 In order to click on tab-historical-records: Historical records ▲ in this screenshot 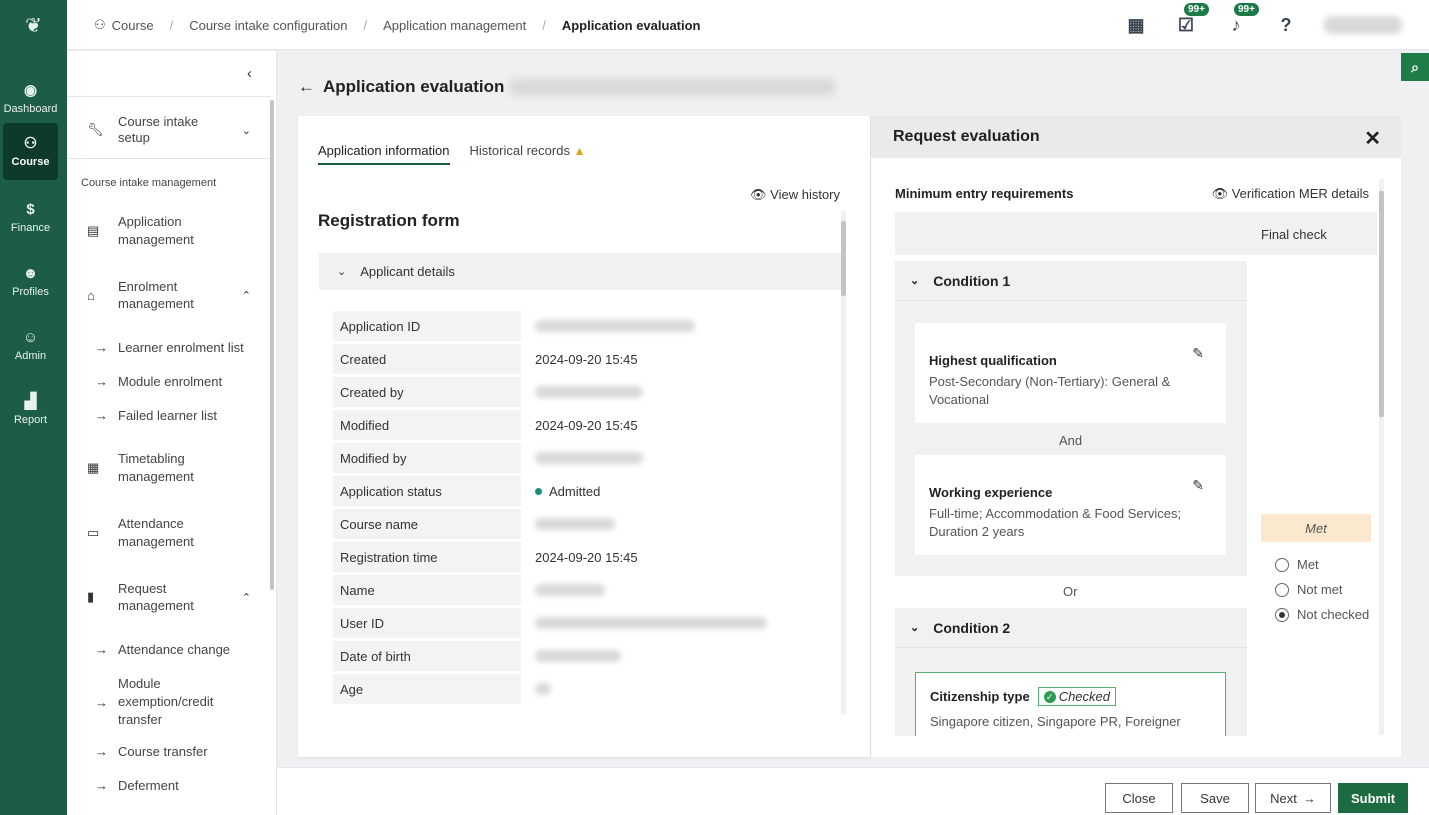, I will do `click(528, 154)`.